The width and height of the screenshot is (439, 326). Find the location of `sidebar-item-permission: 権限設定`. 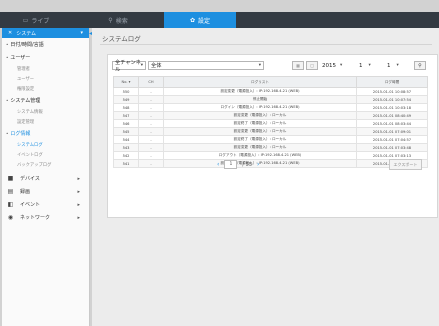

sidebar-item-permission: 権限設定 is located at coordinates (45, 89).